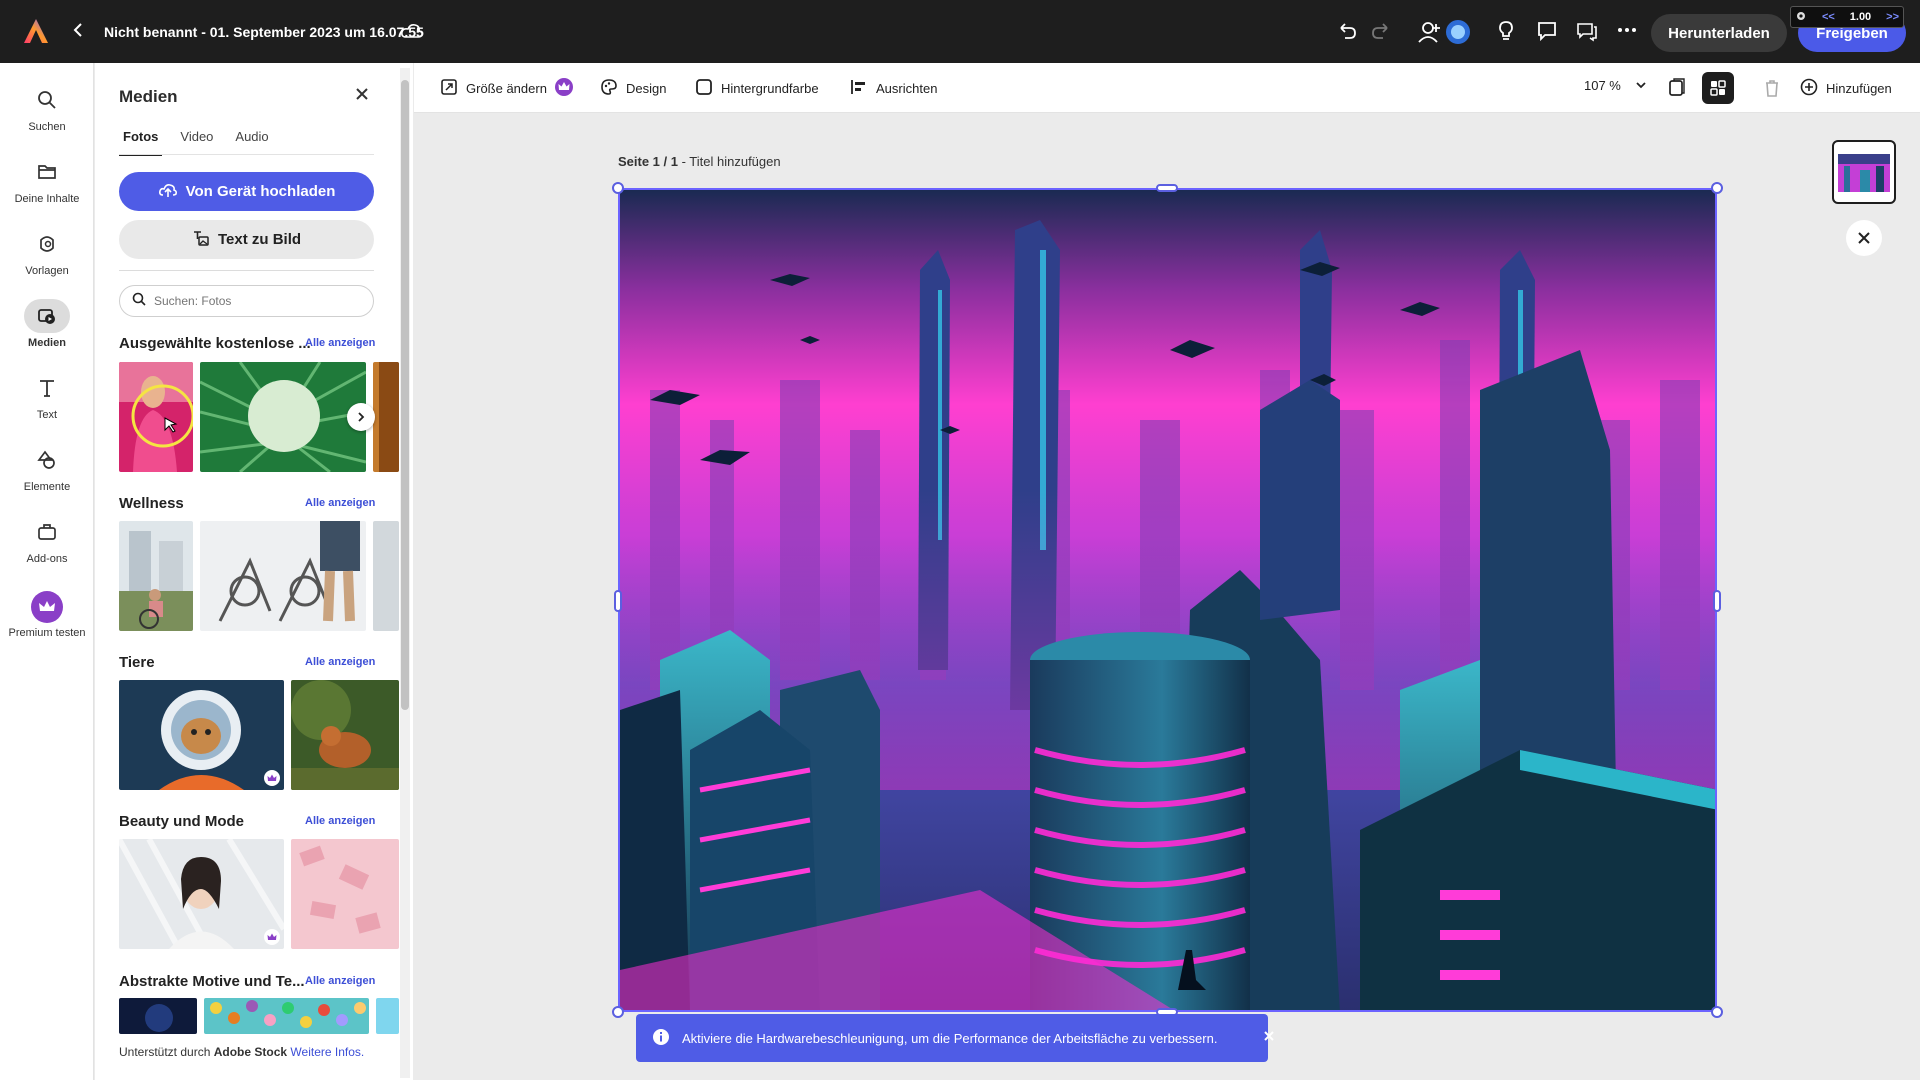  What do you see at coordinates (47, 460) in the screenshot?
I see `elements-icon` at bounding box center [47, 460].